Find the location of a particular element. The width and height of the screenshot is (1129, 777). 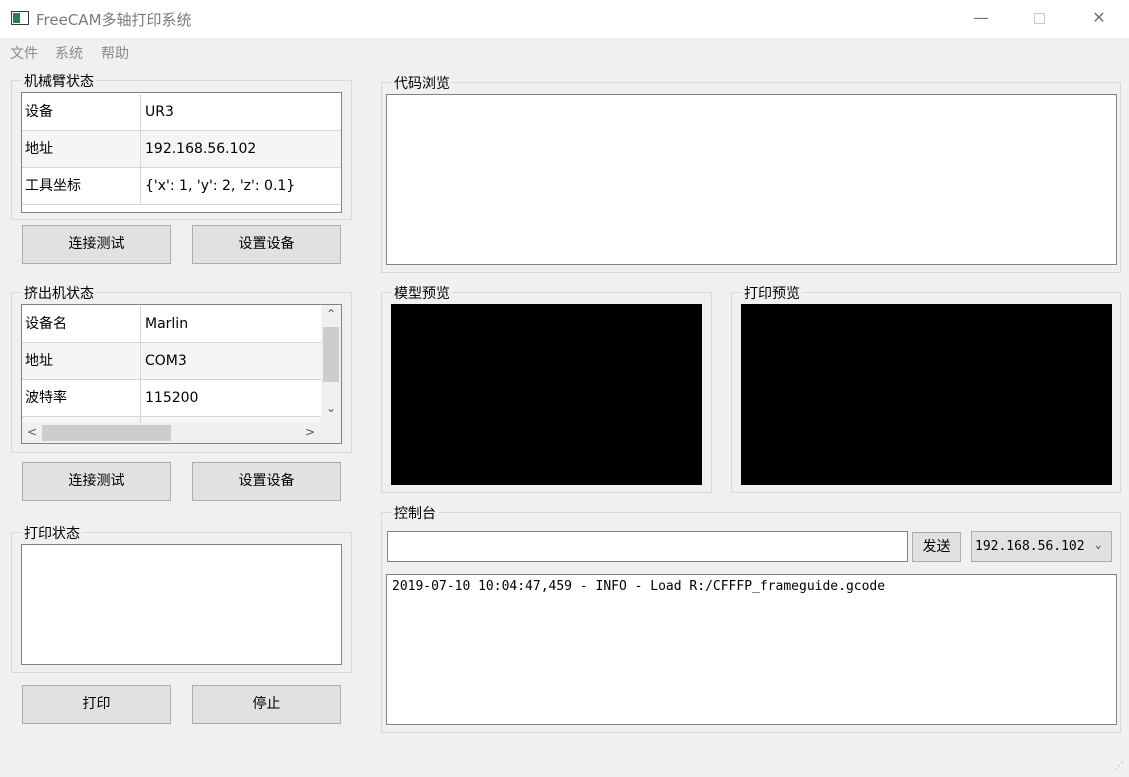

extruder-table: 设备名 Marlin 地址 COM3 波特率 115200 ⌃ ⌄ < > is located at coordinates (181, 374).